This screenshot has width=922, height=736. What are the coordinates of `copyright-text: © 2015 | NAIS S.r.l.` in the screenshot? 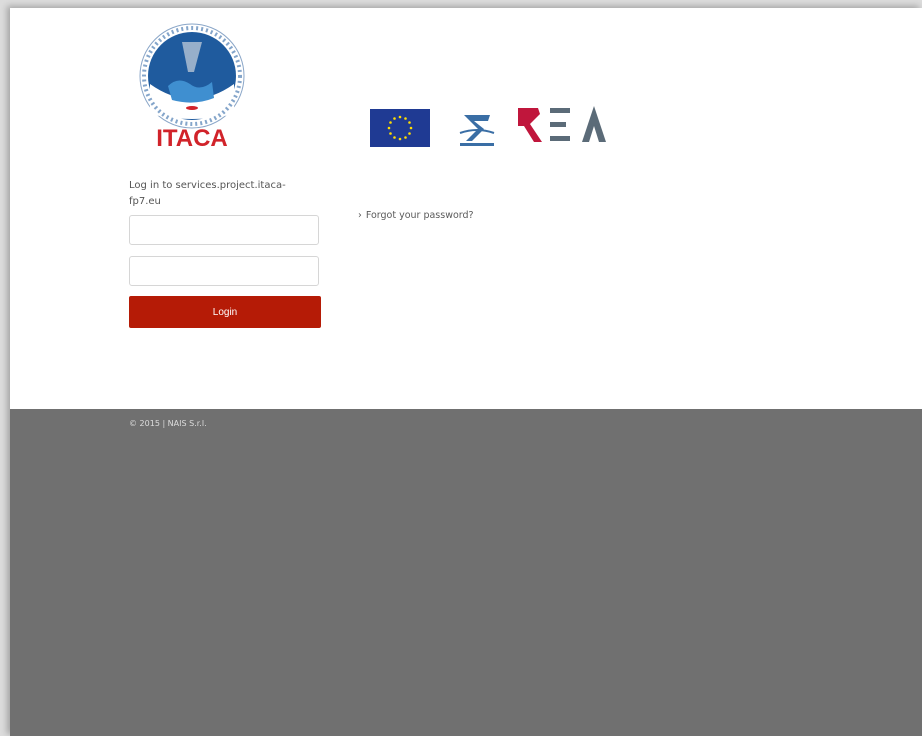 It's located at (168, 423).